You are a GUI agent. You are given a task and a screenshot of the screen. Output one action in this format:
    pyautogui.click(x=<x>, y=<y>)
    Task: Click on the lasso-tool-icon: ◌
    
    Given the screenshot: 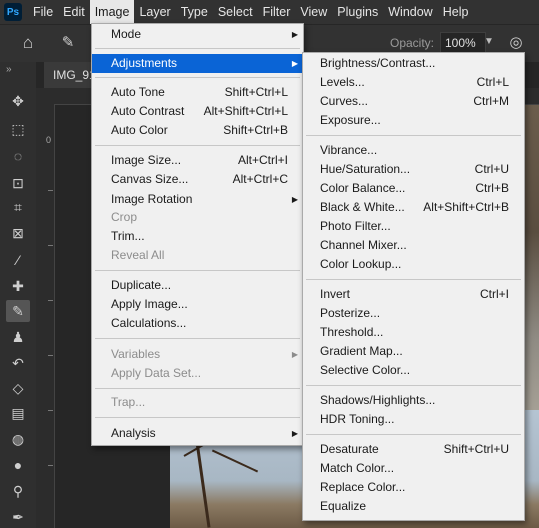 What is the action you would take?
    pyautogui.click(x=18, y=156)
    